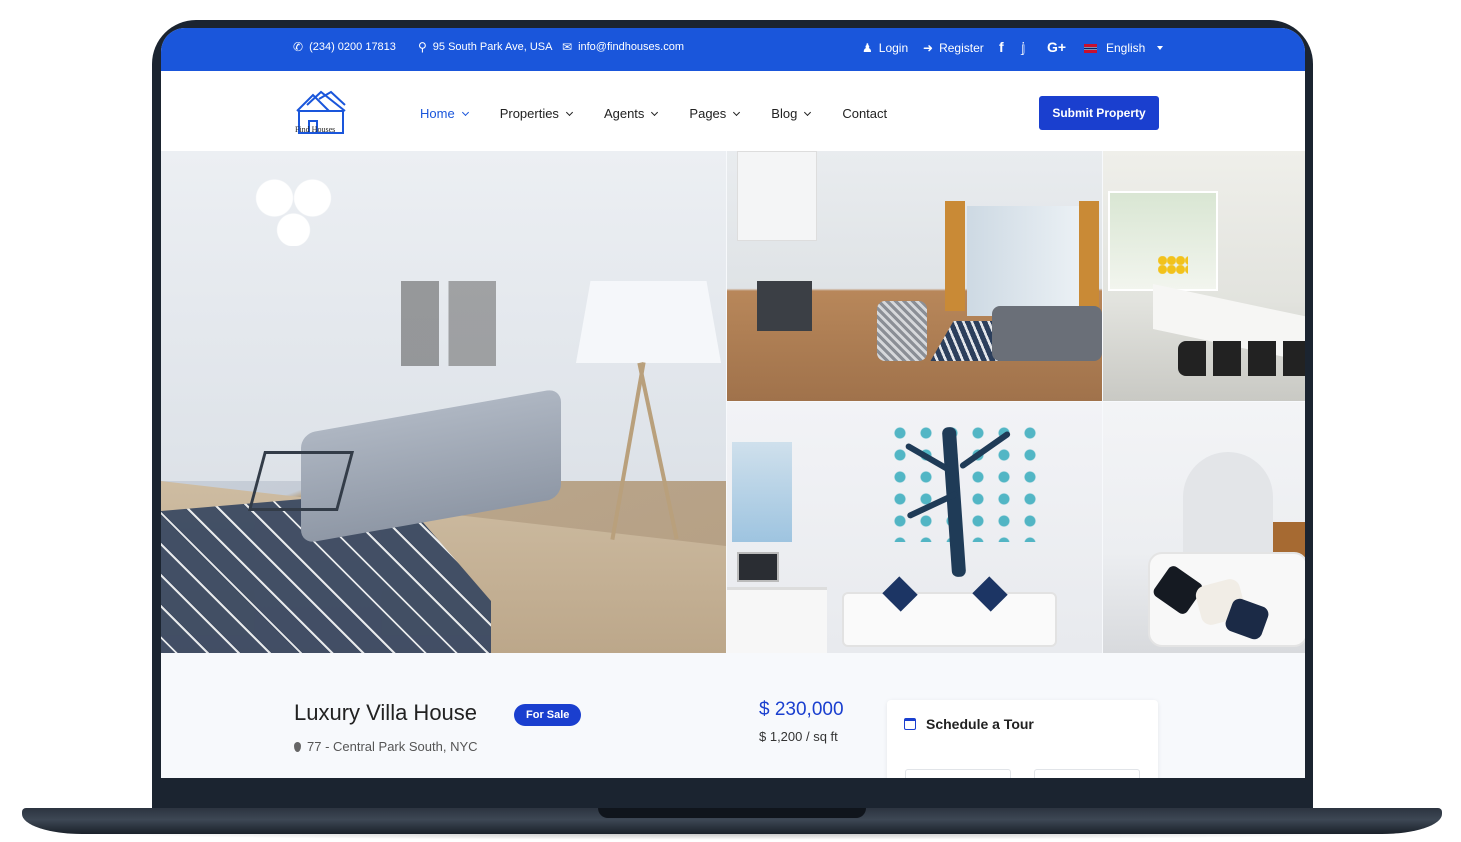 The height and width of the screenshot is (842, 1461). Describe the element at coordinates (624, 113) in the screenshot. I see `nav-label: Agents` at that location.